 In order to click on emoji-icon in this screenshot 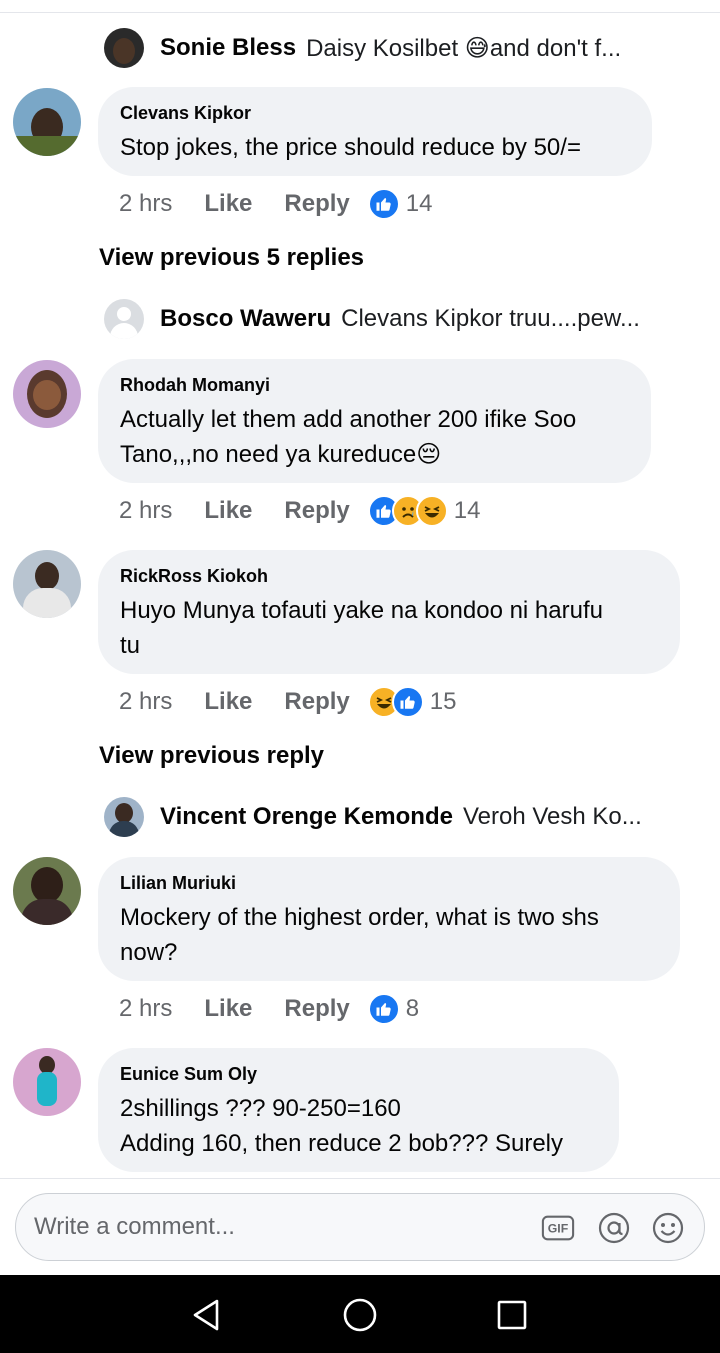, I will do `click(668, 1228)`.